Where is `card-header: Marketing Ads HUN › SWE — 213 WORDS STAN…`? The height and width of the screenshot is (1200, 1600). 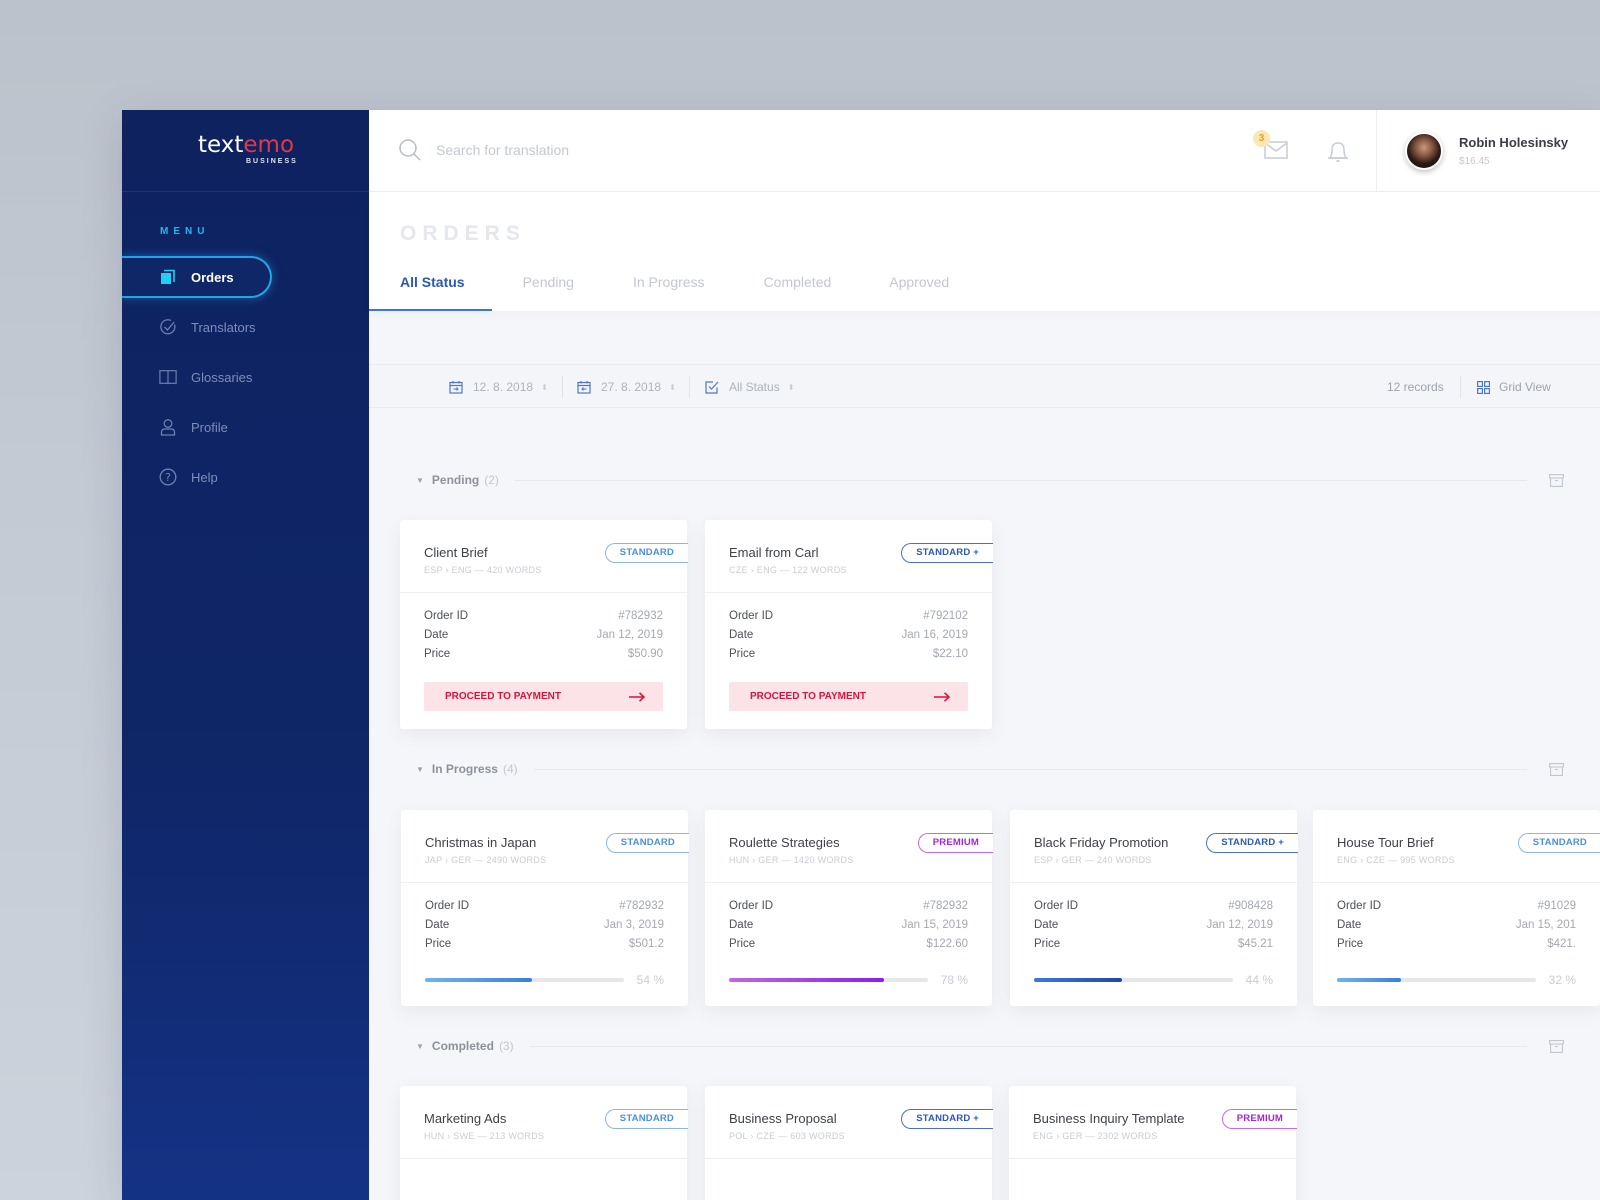 card-header: Marketing Ads HUN › SWE — 213 WORDS STAN… is located at coordinates (544, 1122).